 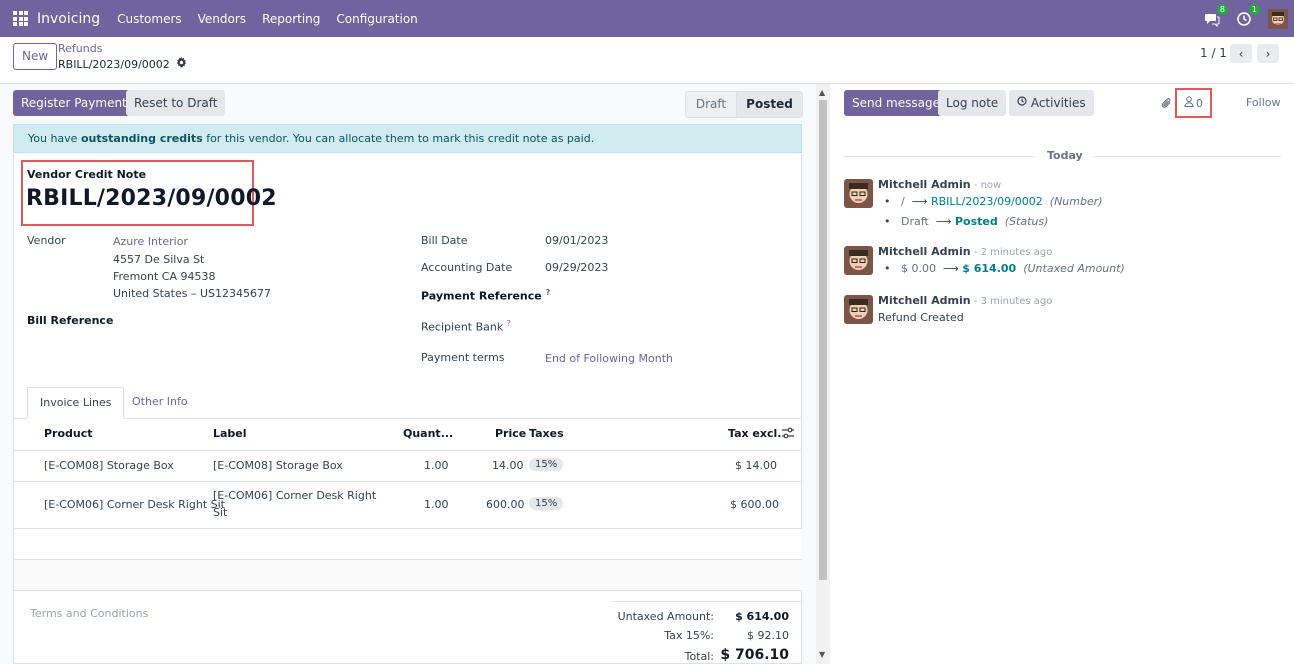 What do you see at coordinates (222, 19) in the screenshot?
I see `menu-item-vendors: Vendors` at bounding box center [222, 19].